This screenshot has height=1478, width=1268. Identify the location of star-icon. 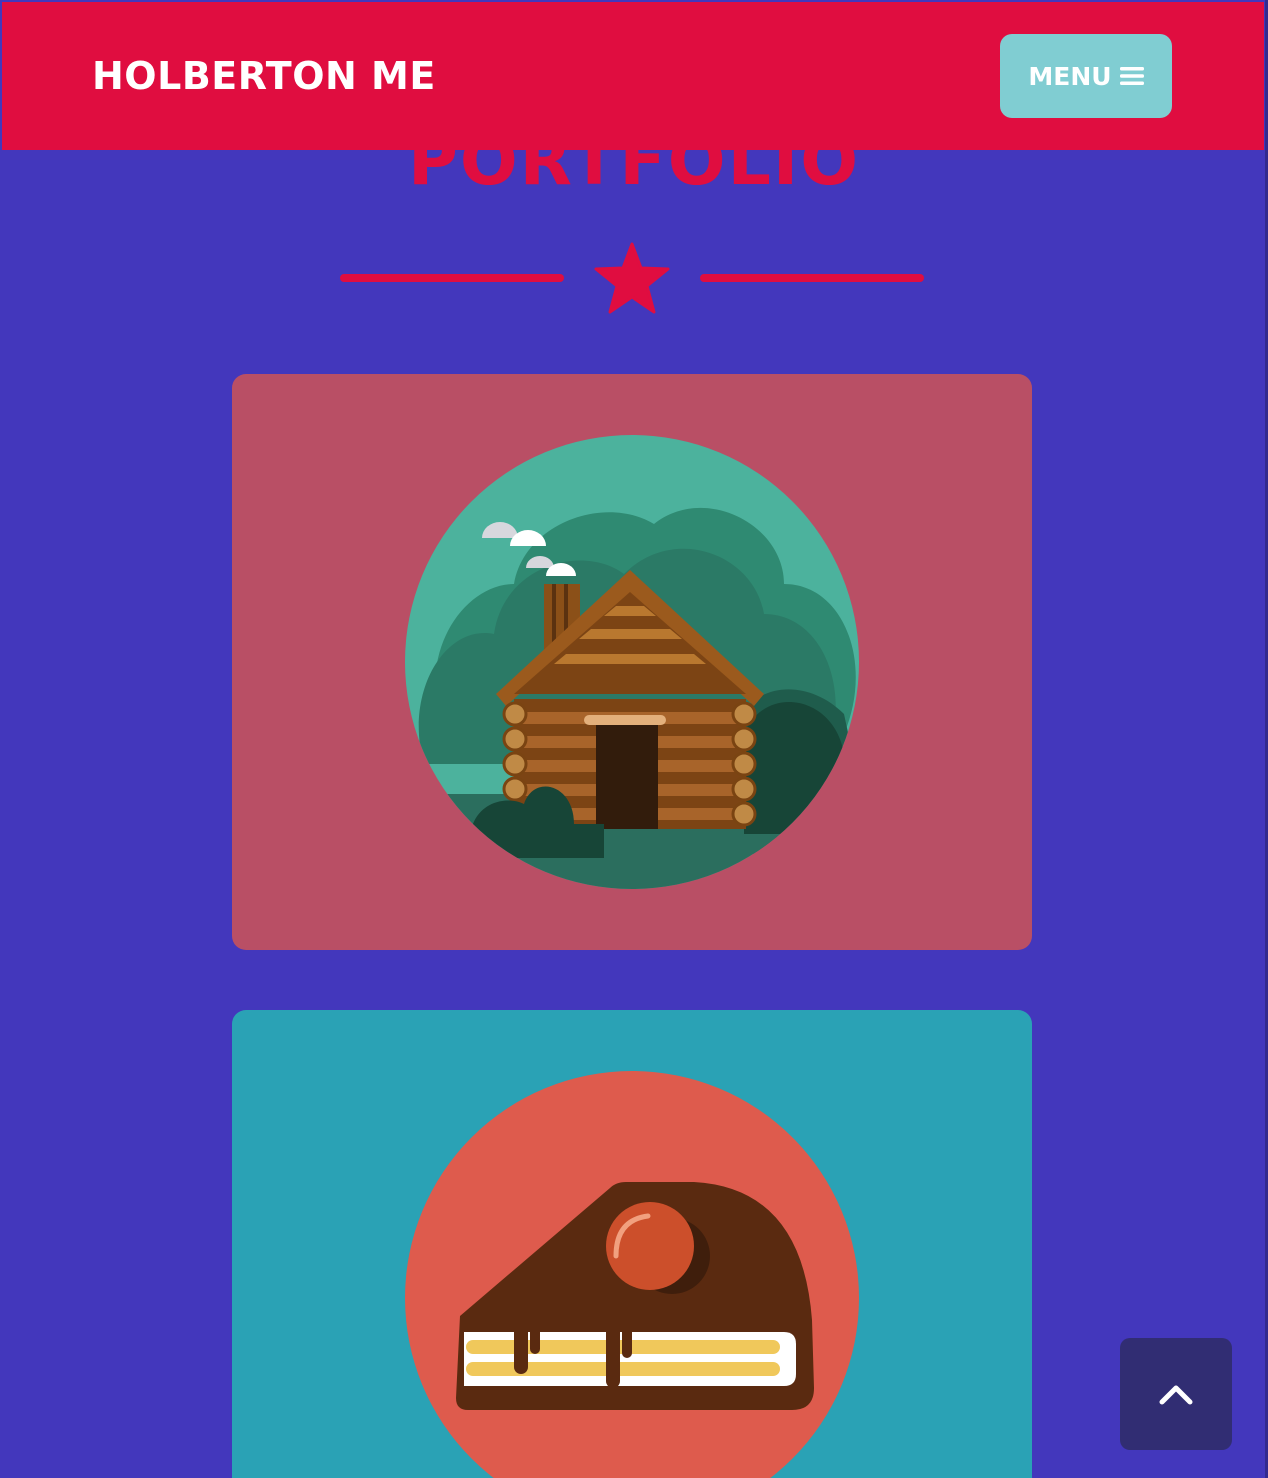
(632, 278).